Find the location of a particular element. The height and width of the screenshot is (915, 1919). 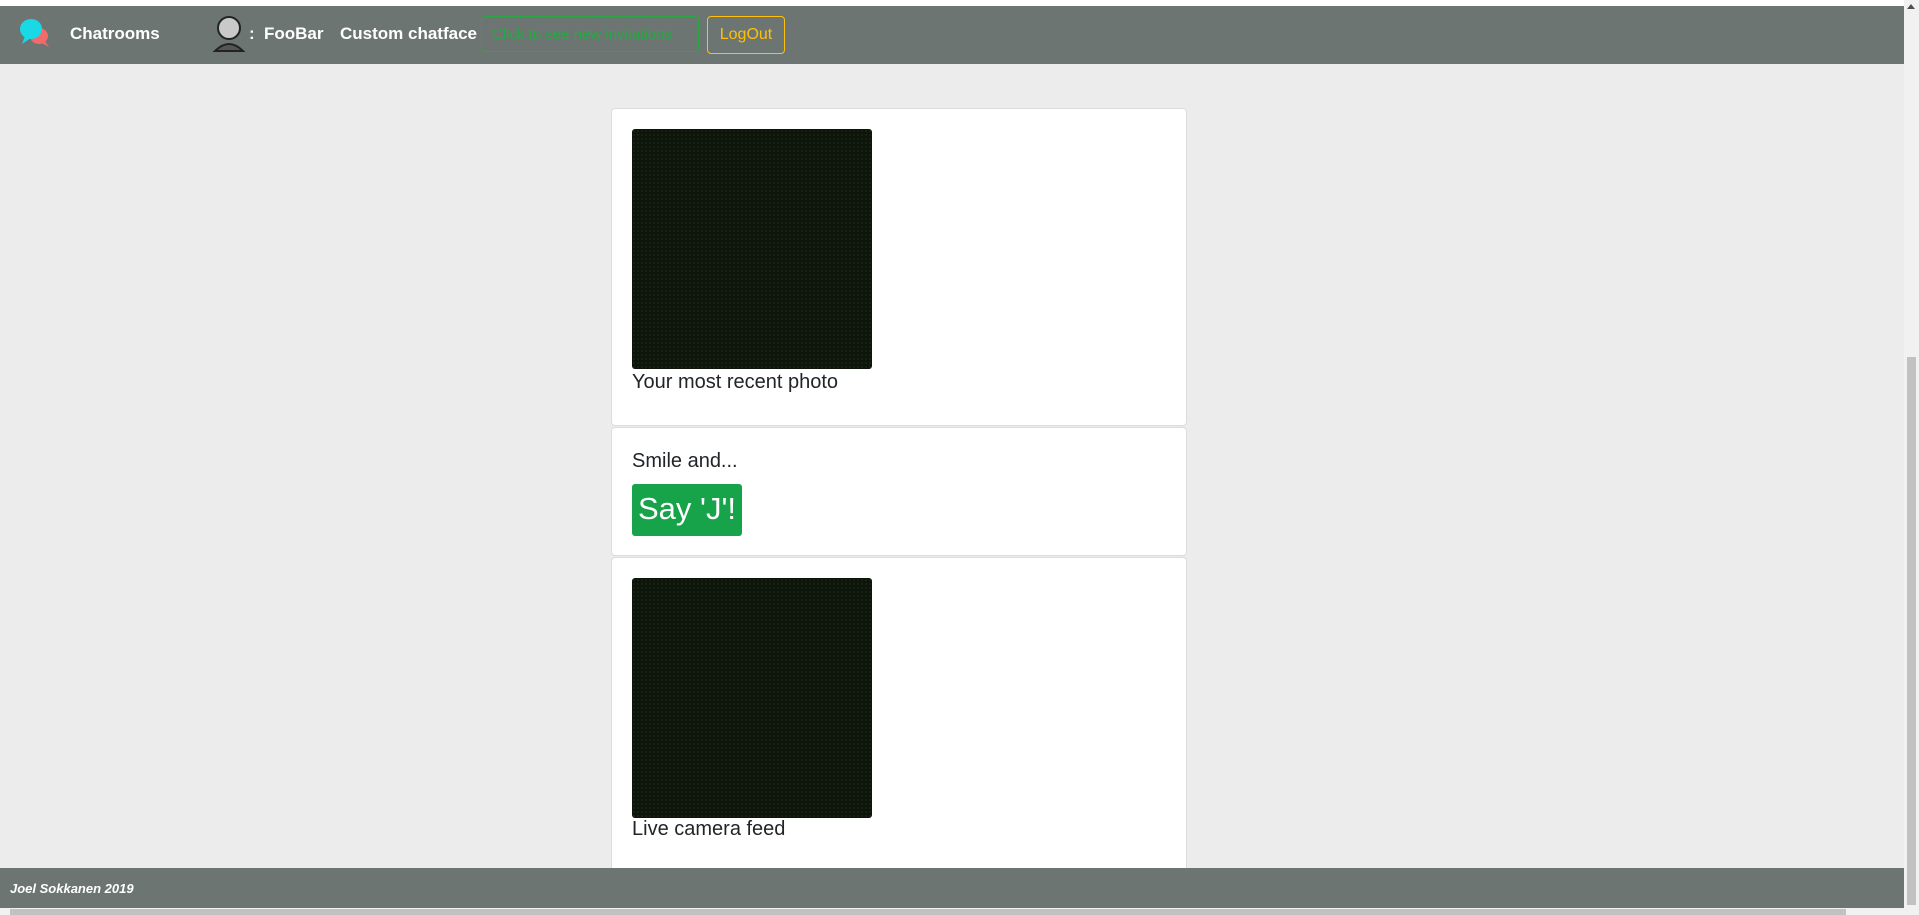

live-camera-video is located at coordinates (752, 698).